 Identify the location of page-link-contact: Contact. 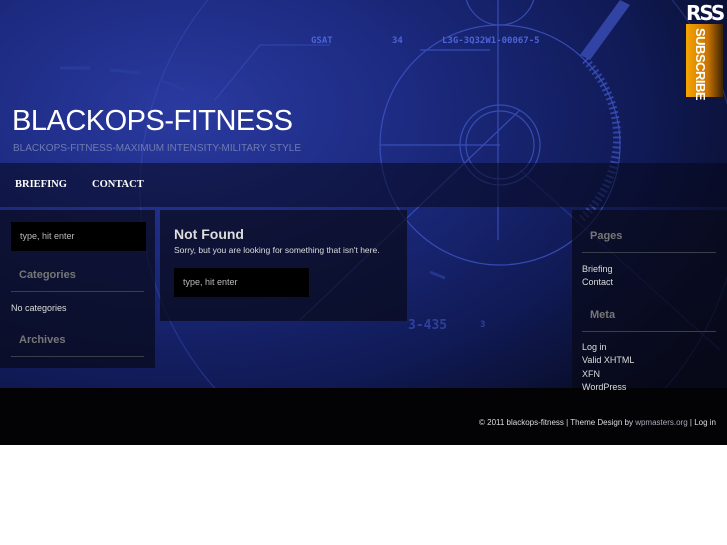
(597, 282).